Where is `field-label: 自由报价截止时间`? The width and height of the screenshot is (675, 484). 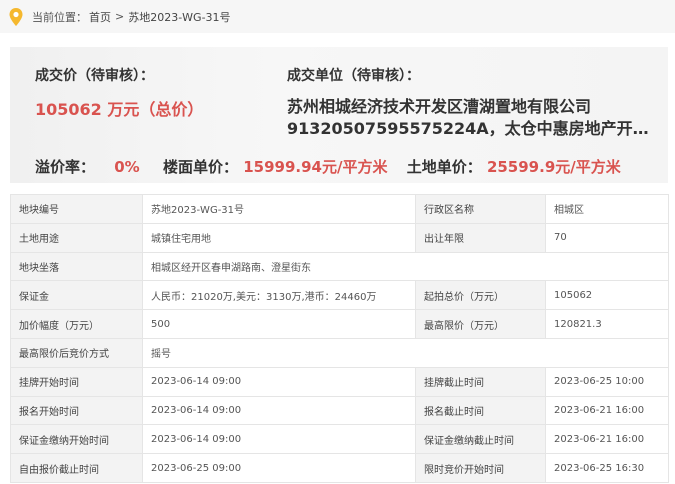 field-label: 自由报价截止时间 is located at coordinates (76, 468).